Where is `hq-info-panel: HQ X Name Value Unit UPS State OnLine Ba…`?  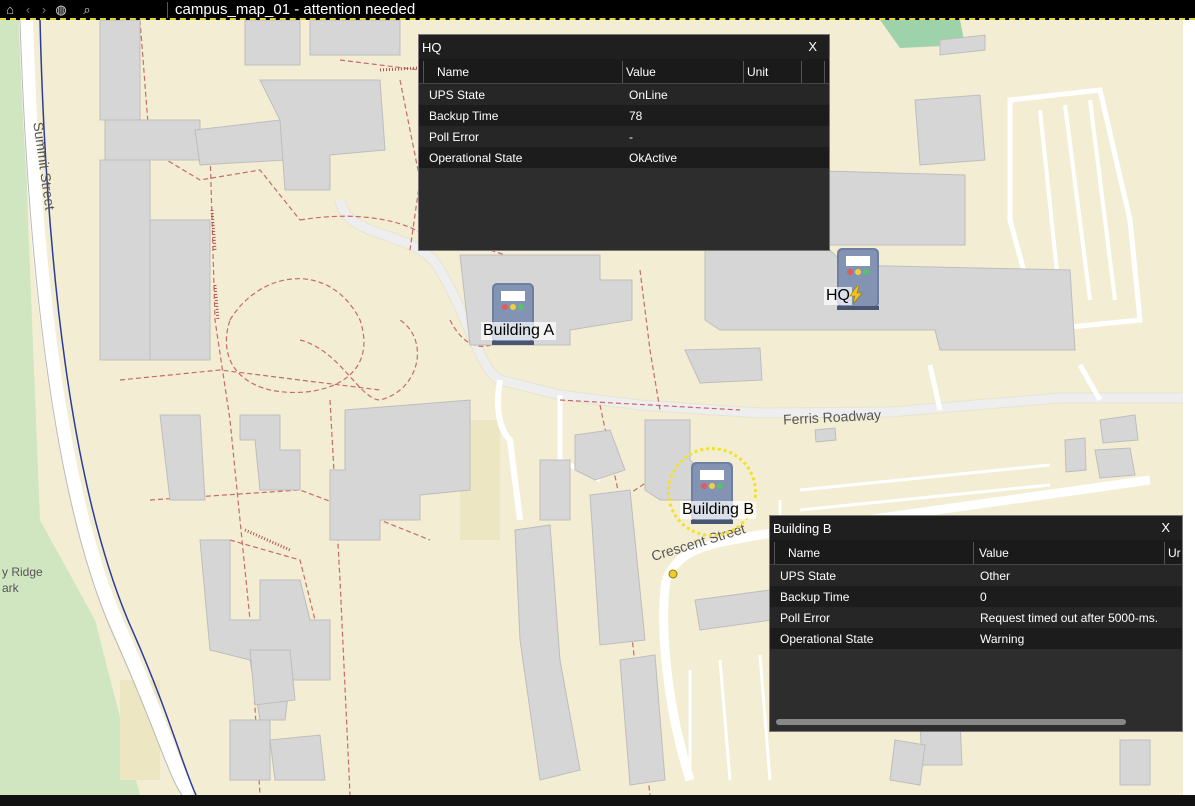 hq-info-panel: HQ X Name Value Unit UPS State OnLine Ba… is located at coordinates (624, 142).